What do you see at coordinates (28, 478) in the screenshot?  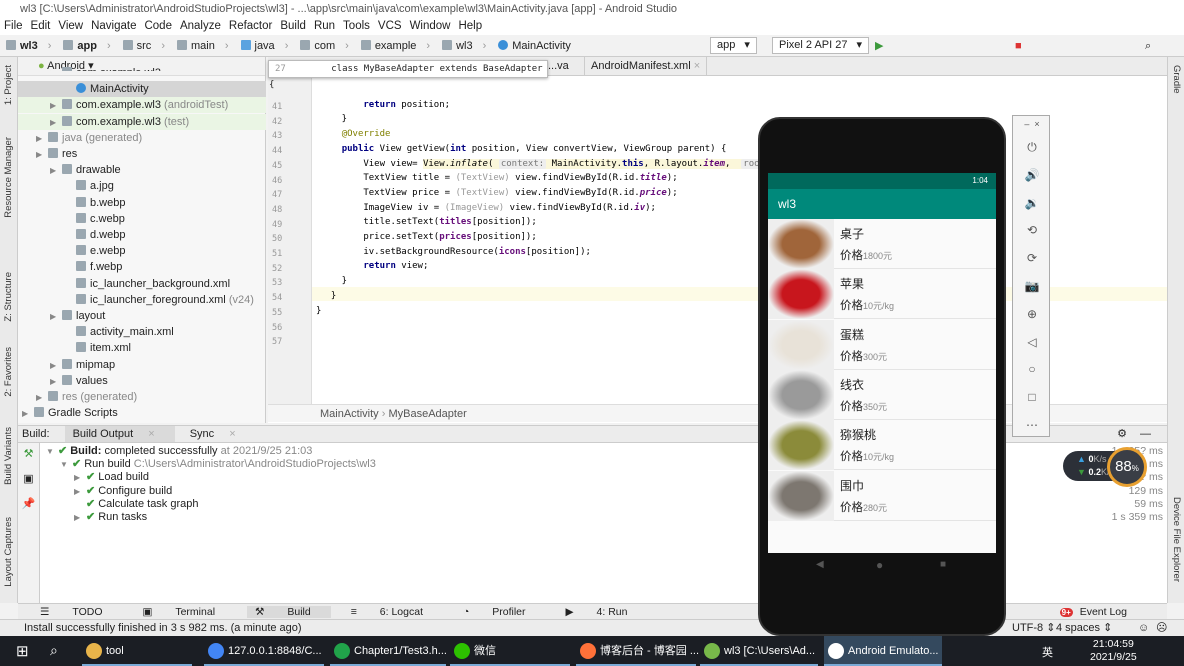 I see `console-icon: ▣` at bounding box center [28, 478].